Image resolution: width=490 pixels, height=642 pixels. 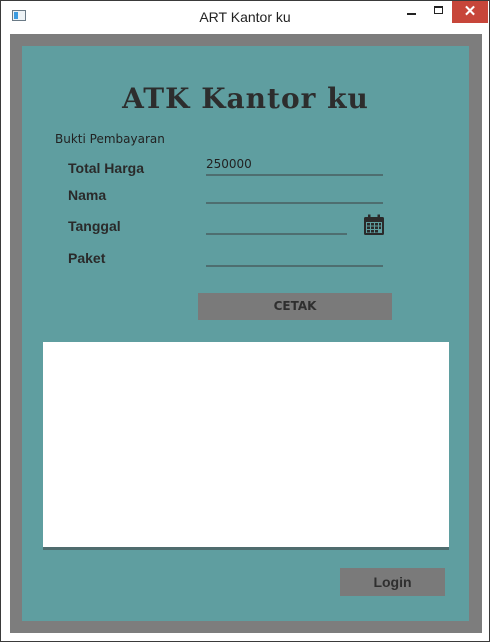 I want to click on page-title: ATK Kantor ku, so click(x=245, y=98).